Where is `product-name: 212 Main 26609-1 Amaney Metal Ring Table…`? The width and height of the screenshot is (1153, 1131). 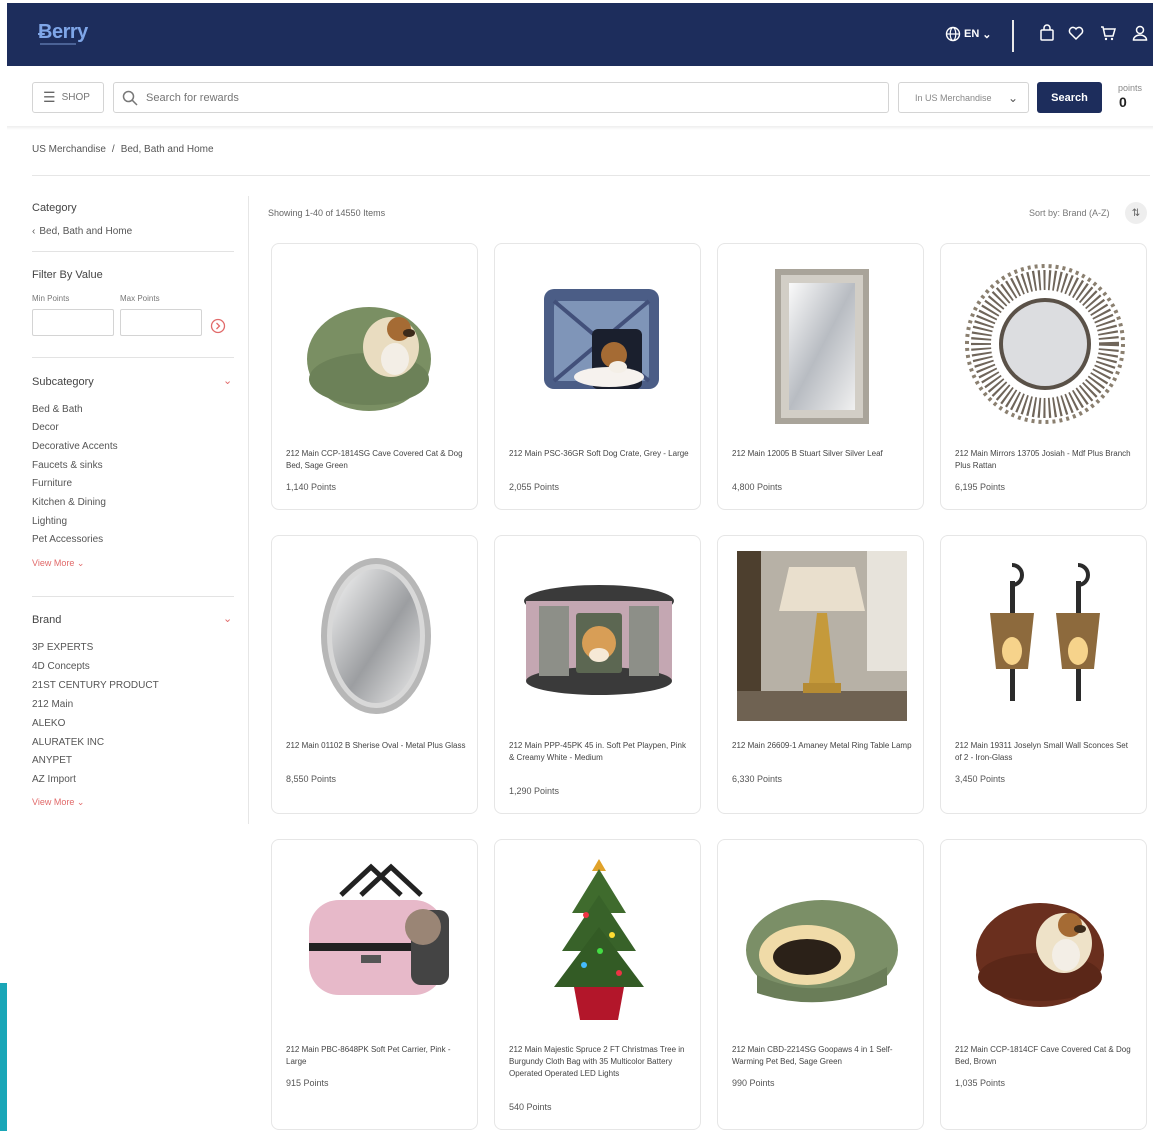
product-name: 212 Main 26609-1 Amaney Metal Ring Table… is located at coordinates (822, 746).